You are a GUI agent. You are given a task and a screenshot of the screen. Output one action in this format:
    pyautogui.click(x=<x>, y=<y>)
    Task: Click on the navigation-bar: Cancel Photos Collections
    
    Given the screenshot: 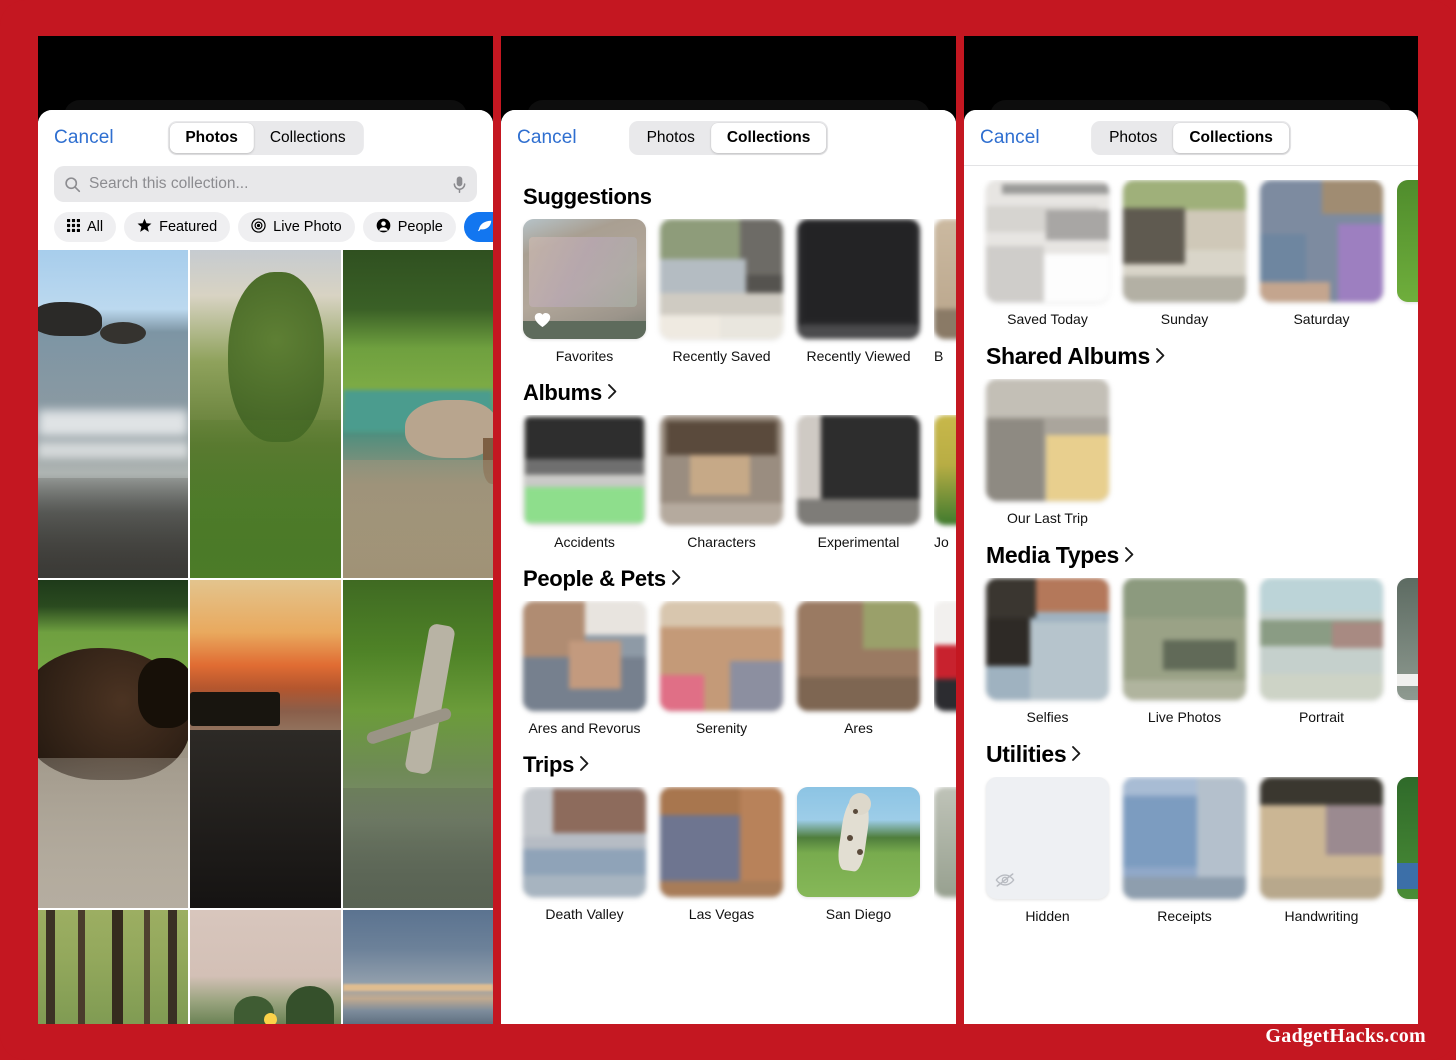 What is the action you would take?
    pyautogui.click(x=728, y=138)
    